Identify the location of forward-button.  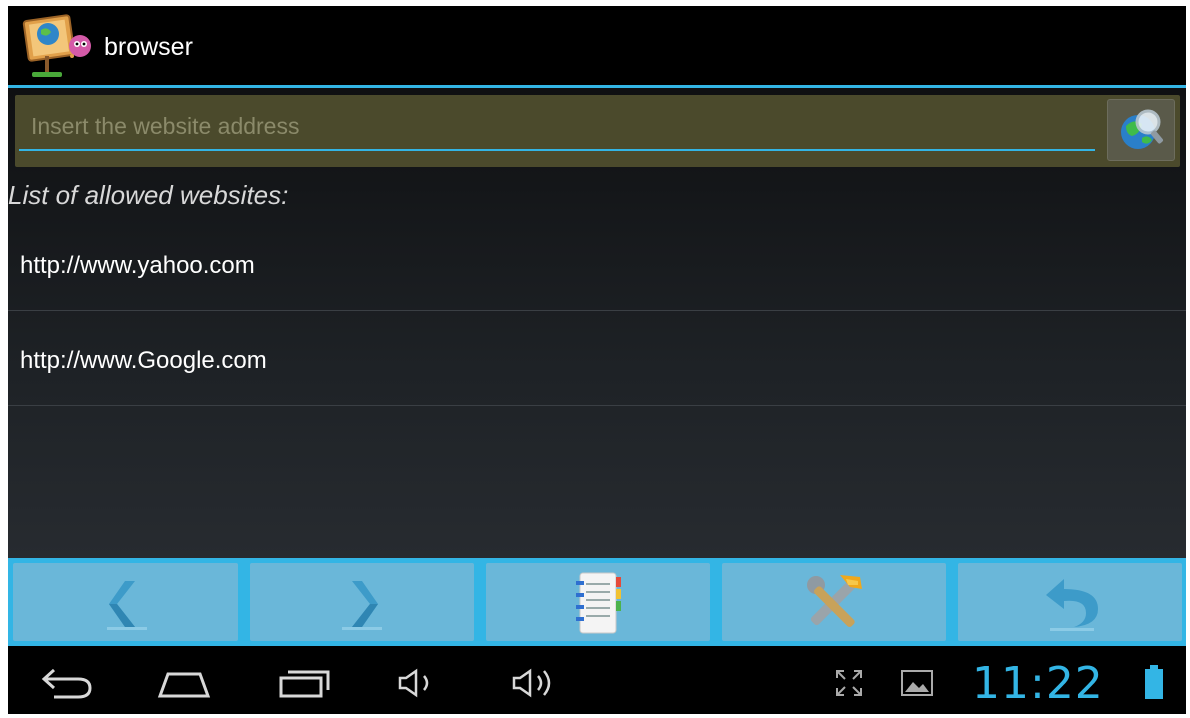
(362, 602).